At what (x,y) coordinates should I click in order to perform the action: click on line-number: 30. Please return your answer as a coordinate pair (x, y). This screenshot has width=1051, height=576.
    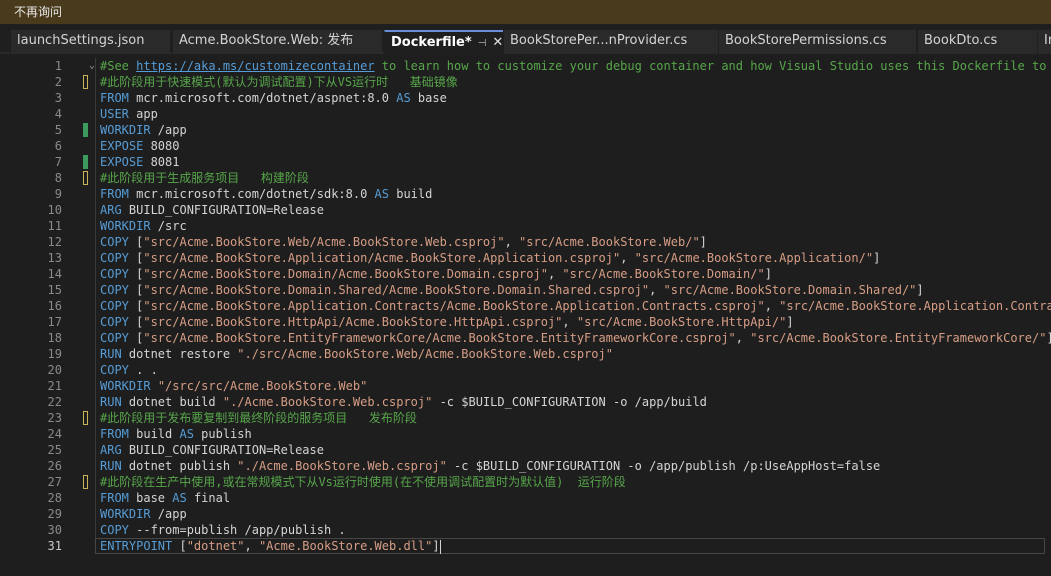
    Looking at the image, I should click on (54, 530).